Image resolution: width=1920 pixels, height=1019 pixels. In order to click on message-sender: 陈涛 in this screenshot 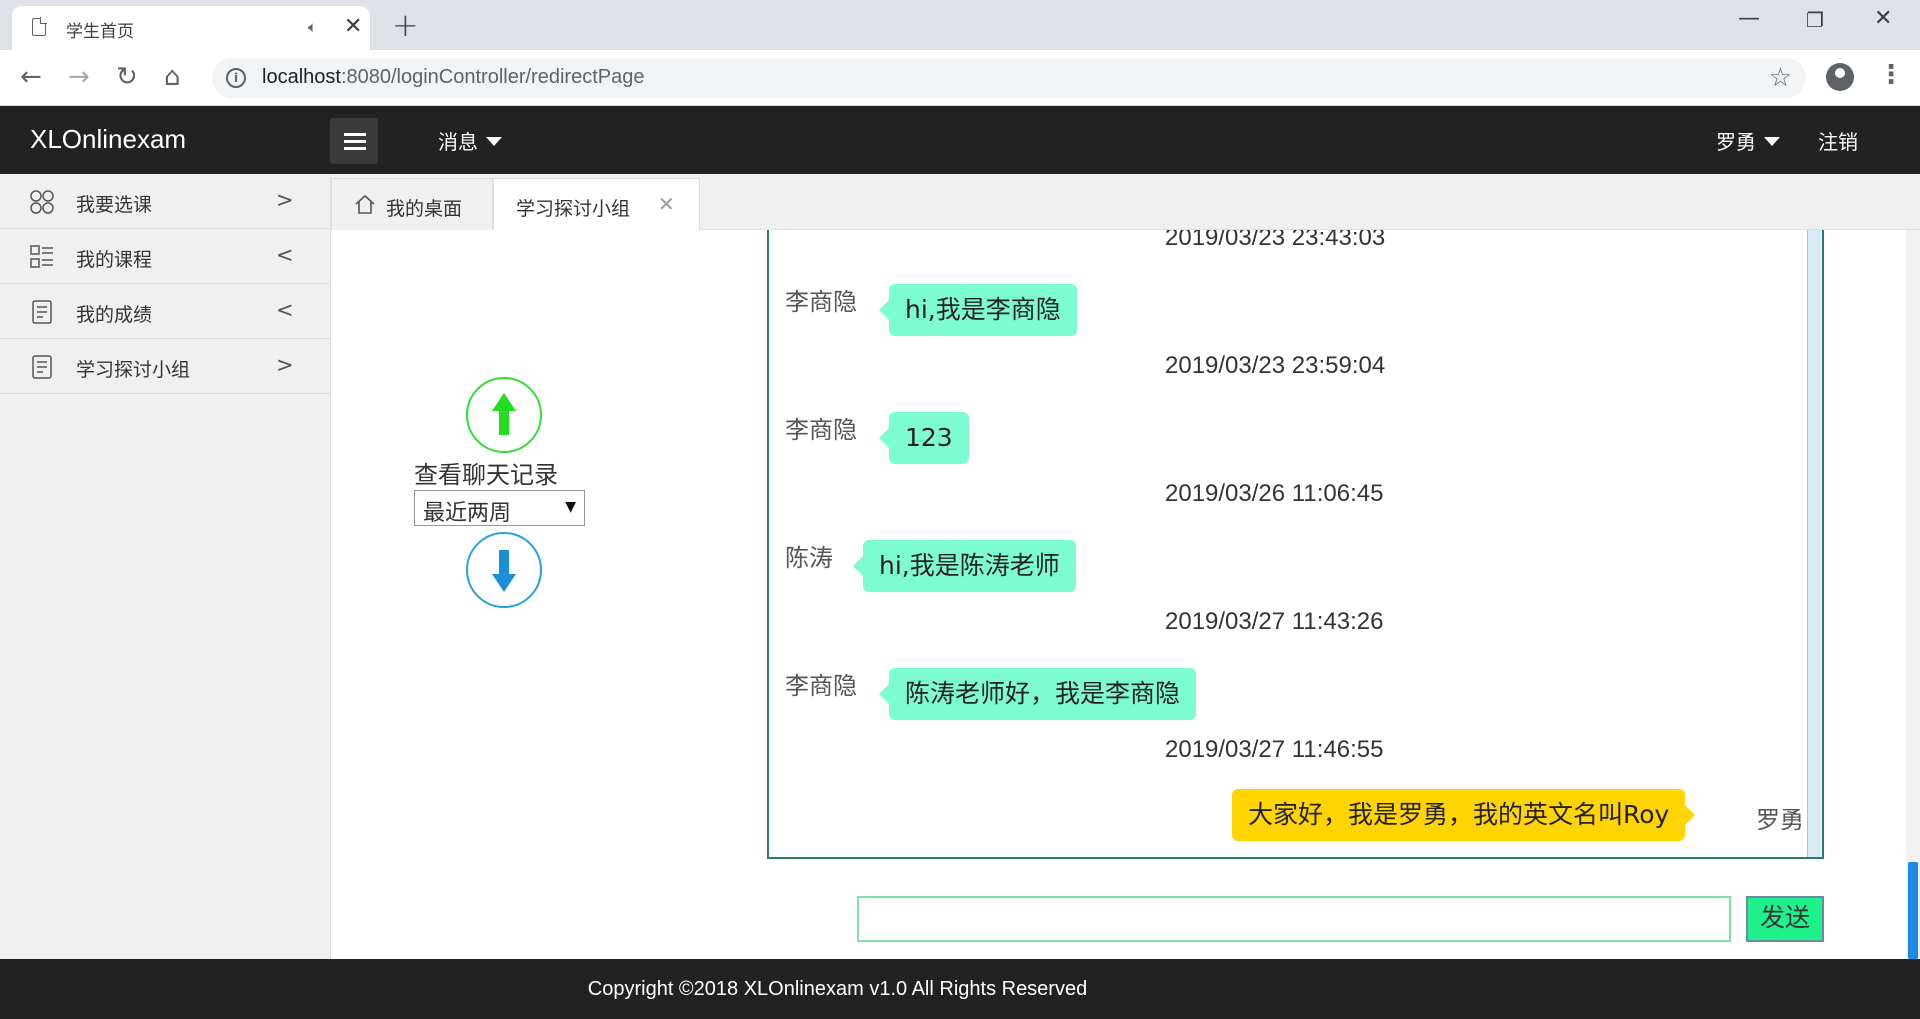, I will do `click(809, 558)`.